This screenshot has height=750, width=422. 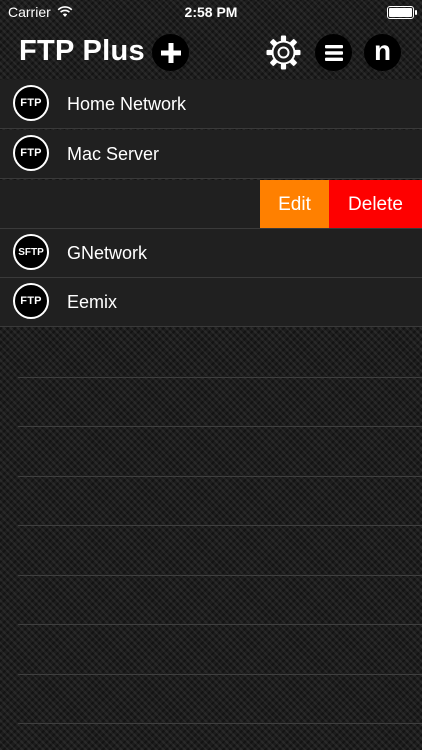 I want to click on connection-name: Eemix, so click(x=92, y=302).